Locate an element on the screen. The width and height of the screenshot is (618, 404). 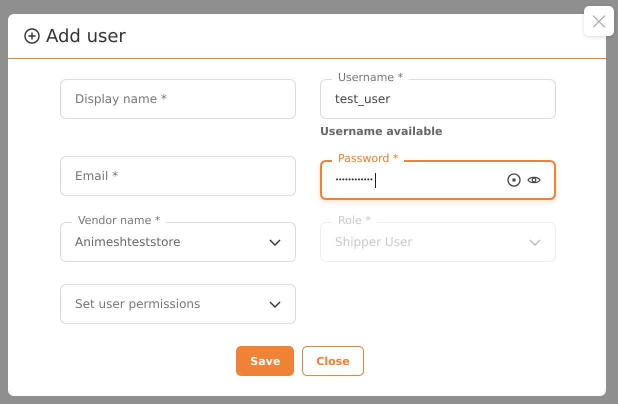
field-label: Password * is located at coordinates (368, 159).